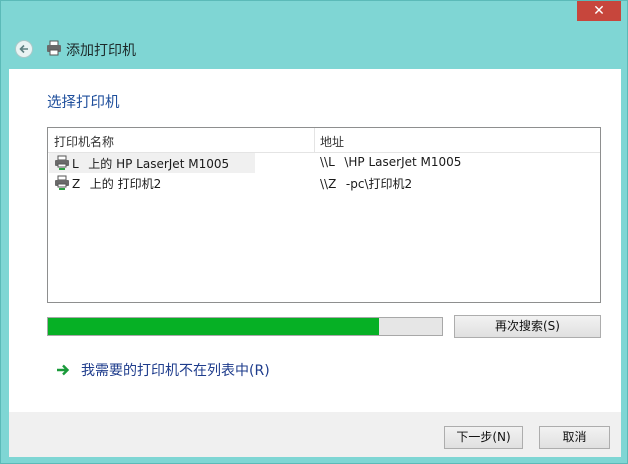  What do you see at coordinates (117, 184) in the screenshot?
I see `printer-name: Z 上的 打印机2` at bounding box center [117, 184].